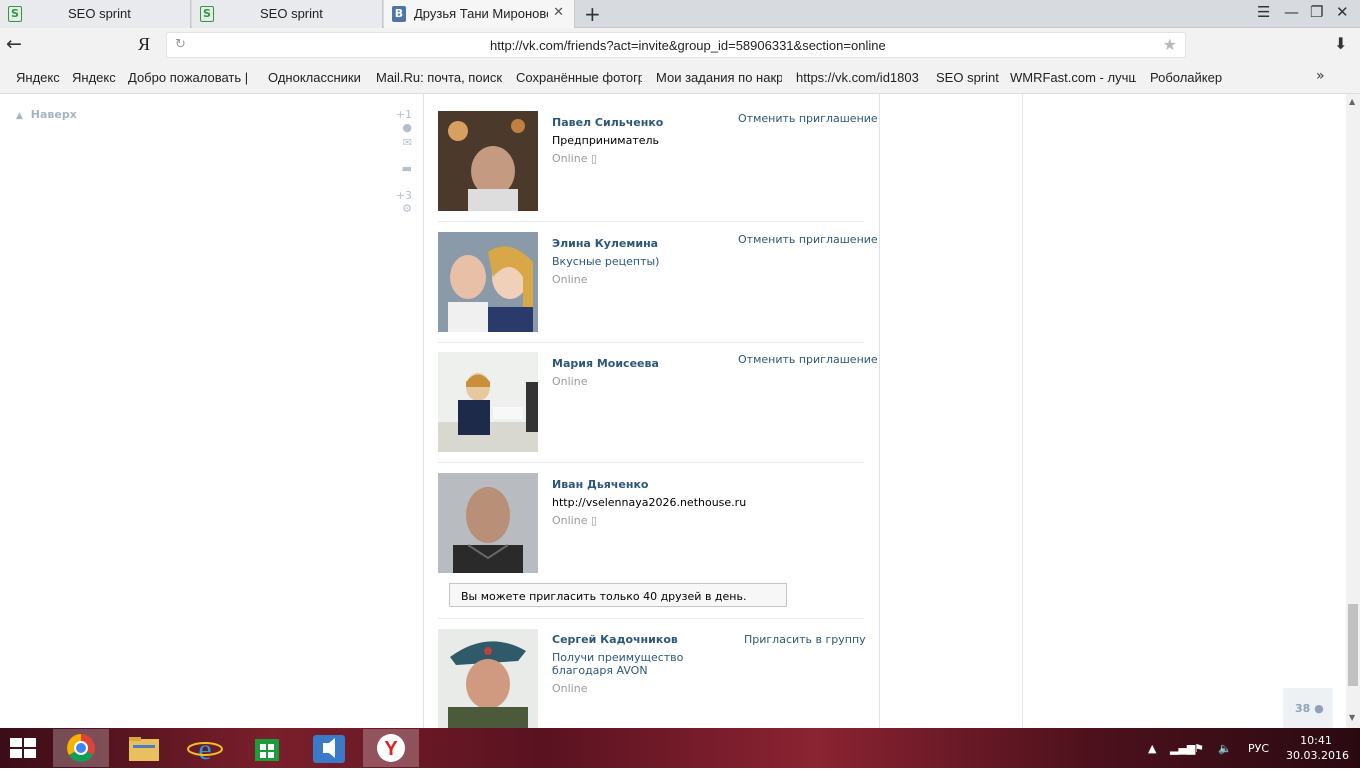 This screenshot has width=1360, height=771. What do you see at coordinates (81, 748) in the screenshot?
I see `chrome-taskbar-icon` at bounding box center [81, 748].